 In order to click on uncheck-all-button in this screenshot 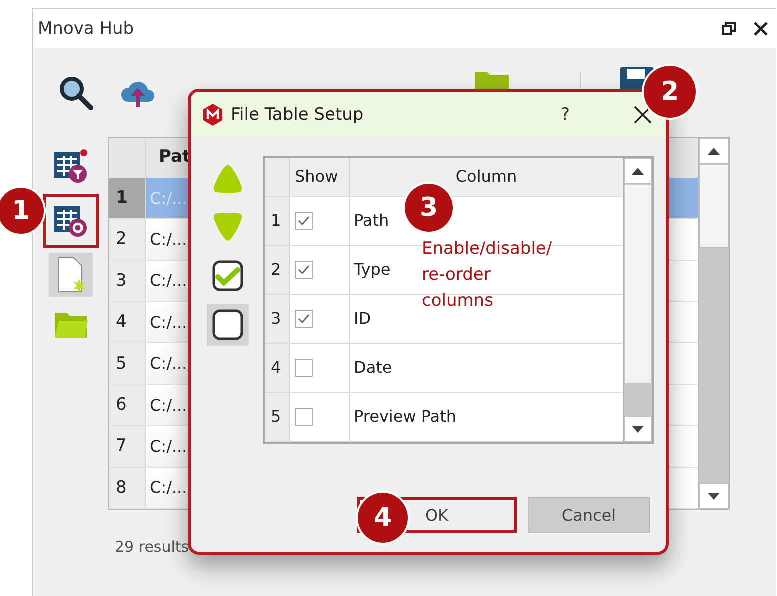, I will do `click(228, 325)`.